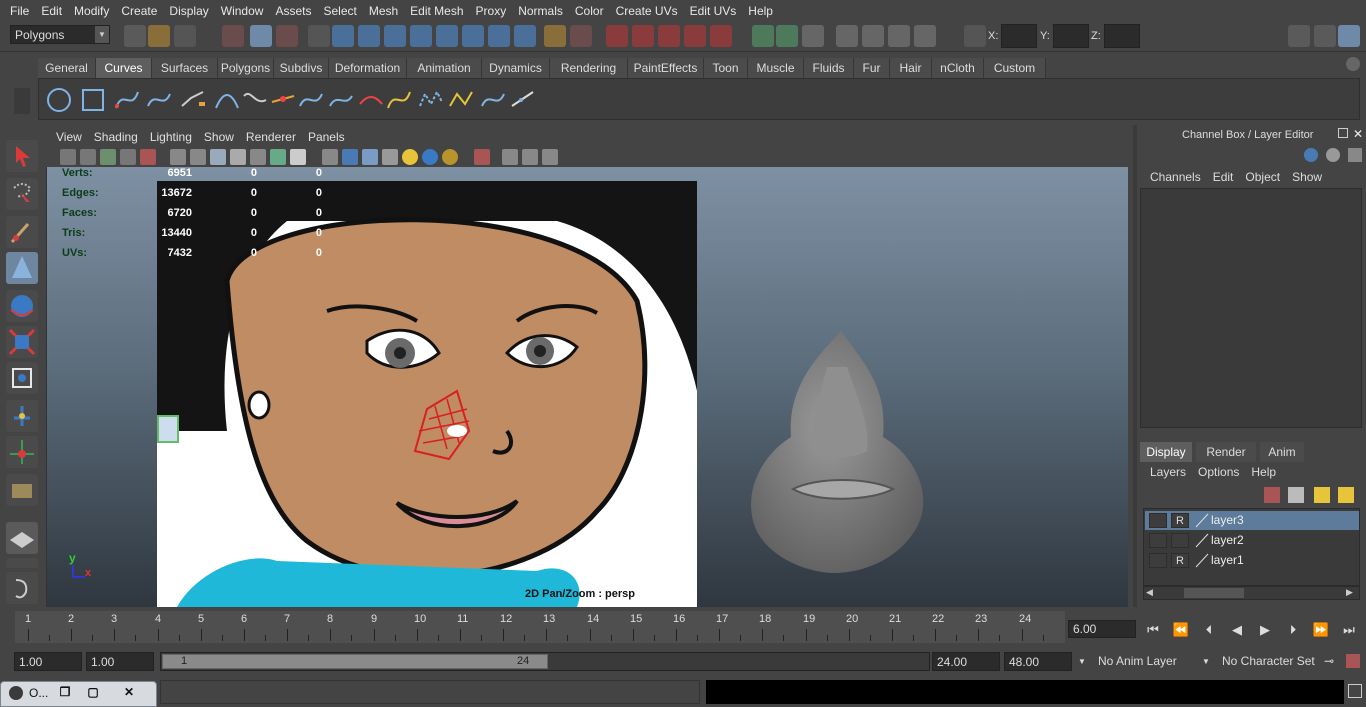  What do you see at coordinates (246, 68) in the screenshot?
I see `shelf-tab-polygons: Polygons` at bounding box center [246, 68].